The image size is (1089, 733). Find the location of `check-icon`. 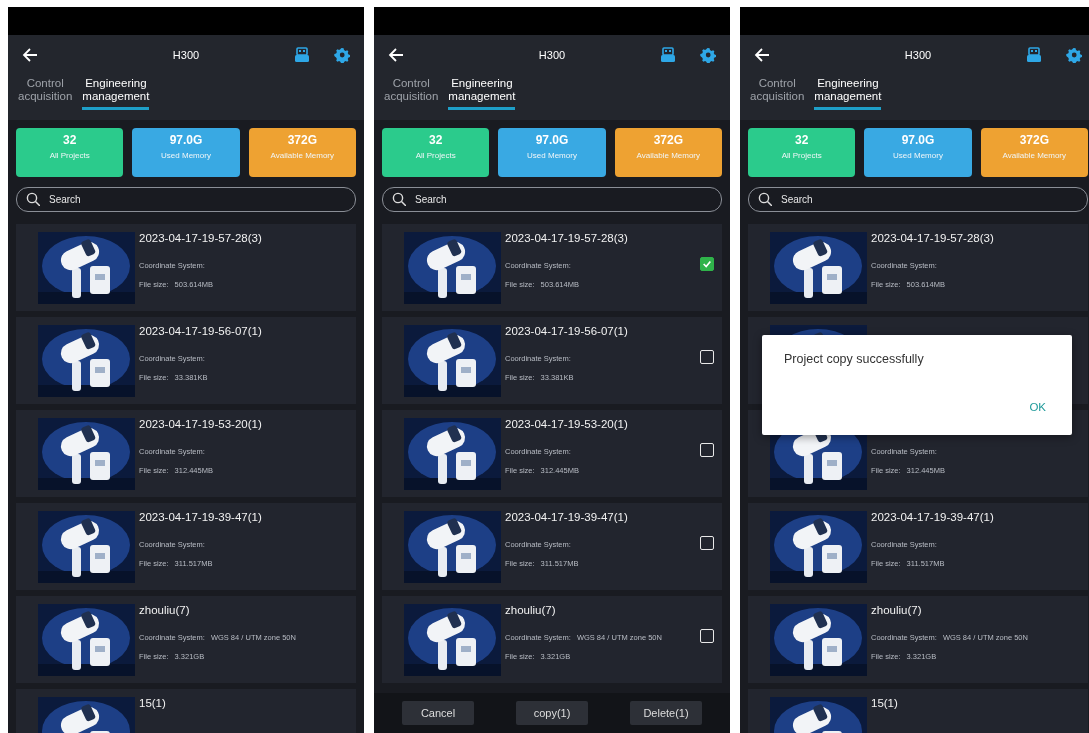

check-icon is located at coordinates (707, 263).